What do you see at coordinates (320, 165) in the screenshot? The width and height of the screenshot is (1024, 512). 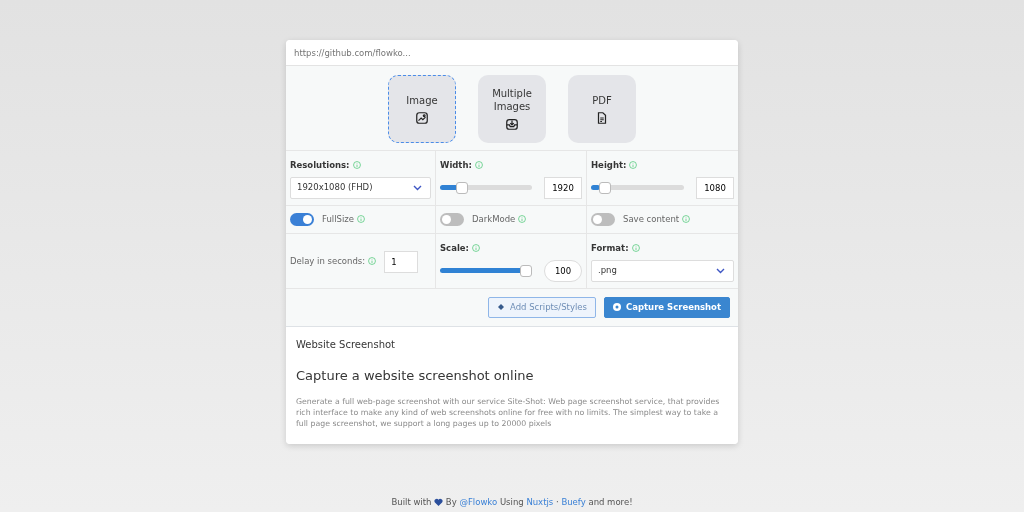 I see `field-label: Resolutions:` at bounding box center [320, 165].